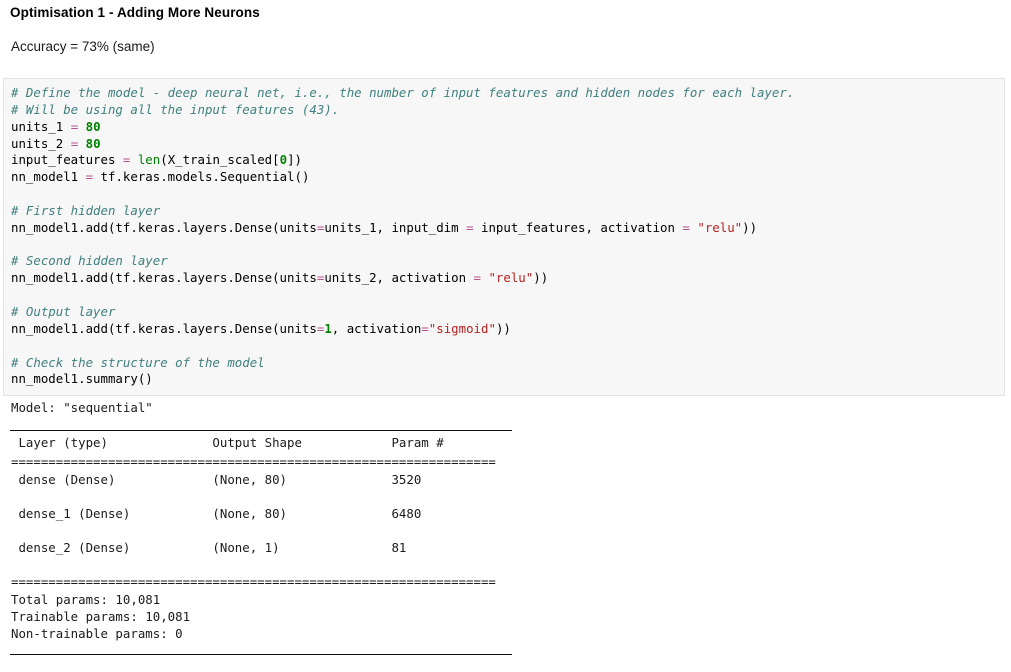 This screenshot has height=672, width=1011. What do you see at coordinates (89, 261) in the screenshot?
I see `code-token: # Second hidden layer` at bounding box center [89, 261].